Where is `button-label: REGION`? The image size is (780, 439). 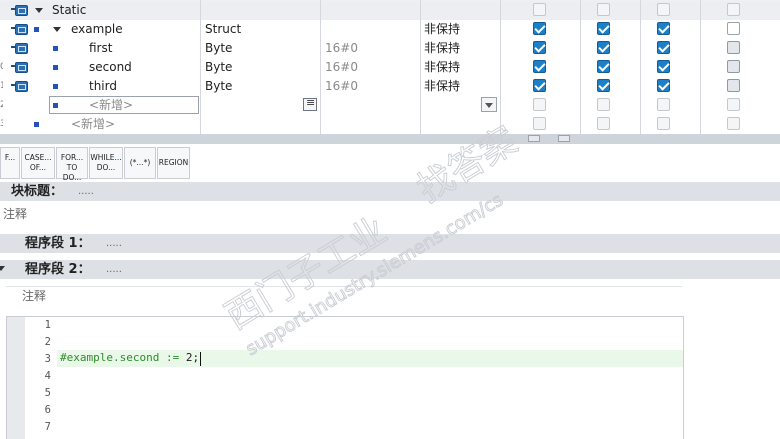
button-label: REGION is located at coordinates (173, 162).